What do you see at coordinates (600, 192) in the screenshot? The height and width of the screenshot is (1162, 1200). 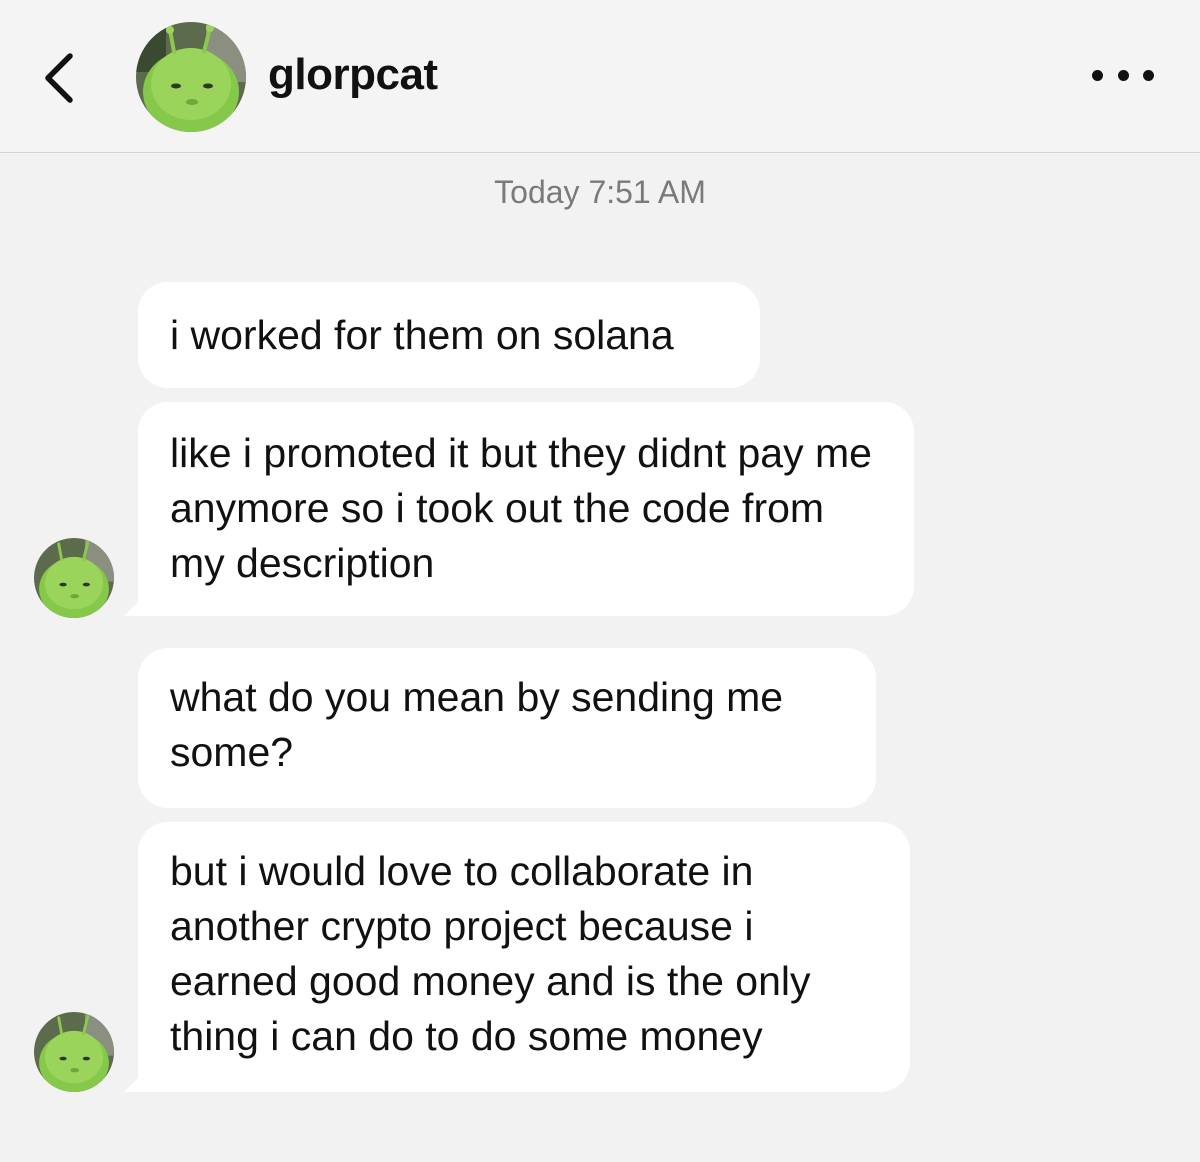 I see `message-timestamp: Today 7:51 AM` at bounding box center [600, 192].